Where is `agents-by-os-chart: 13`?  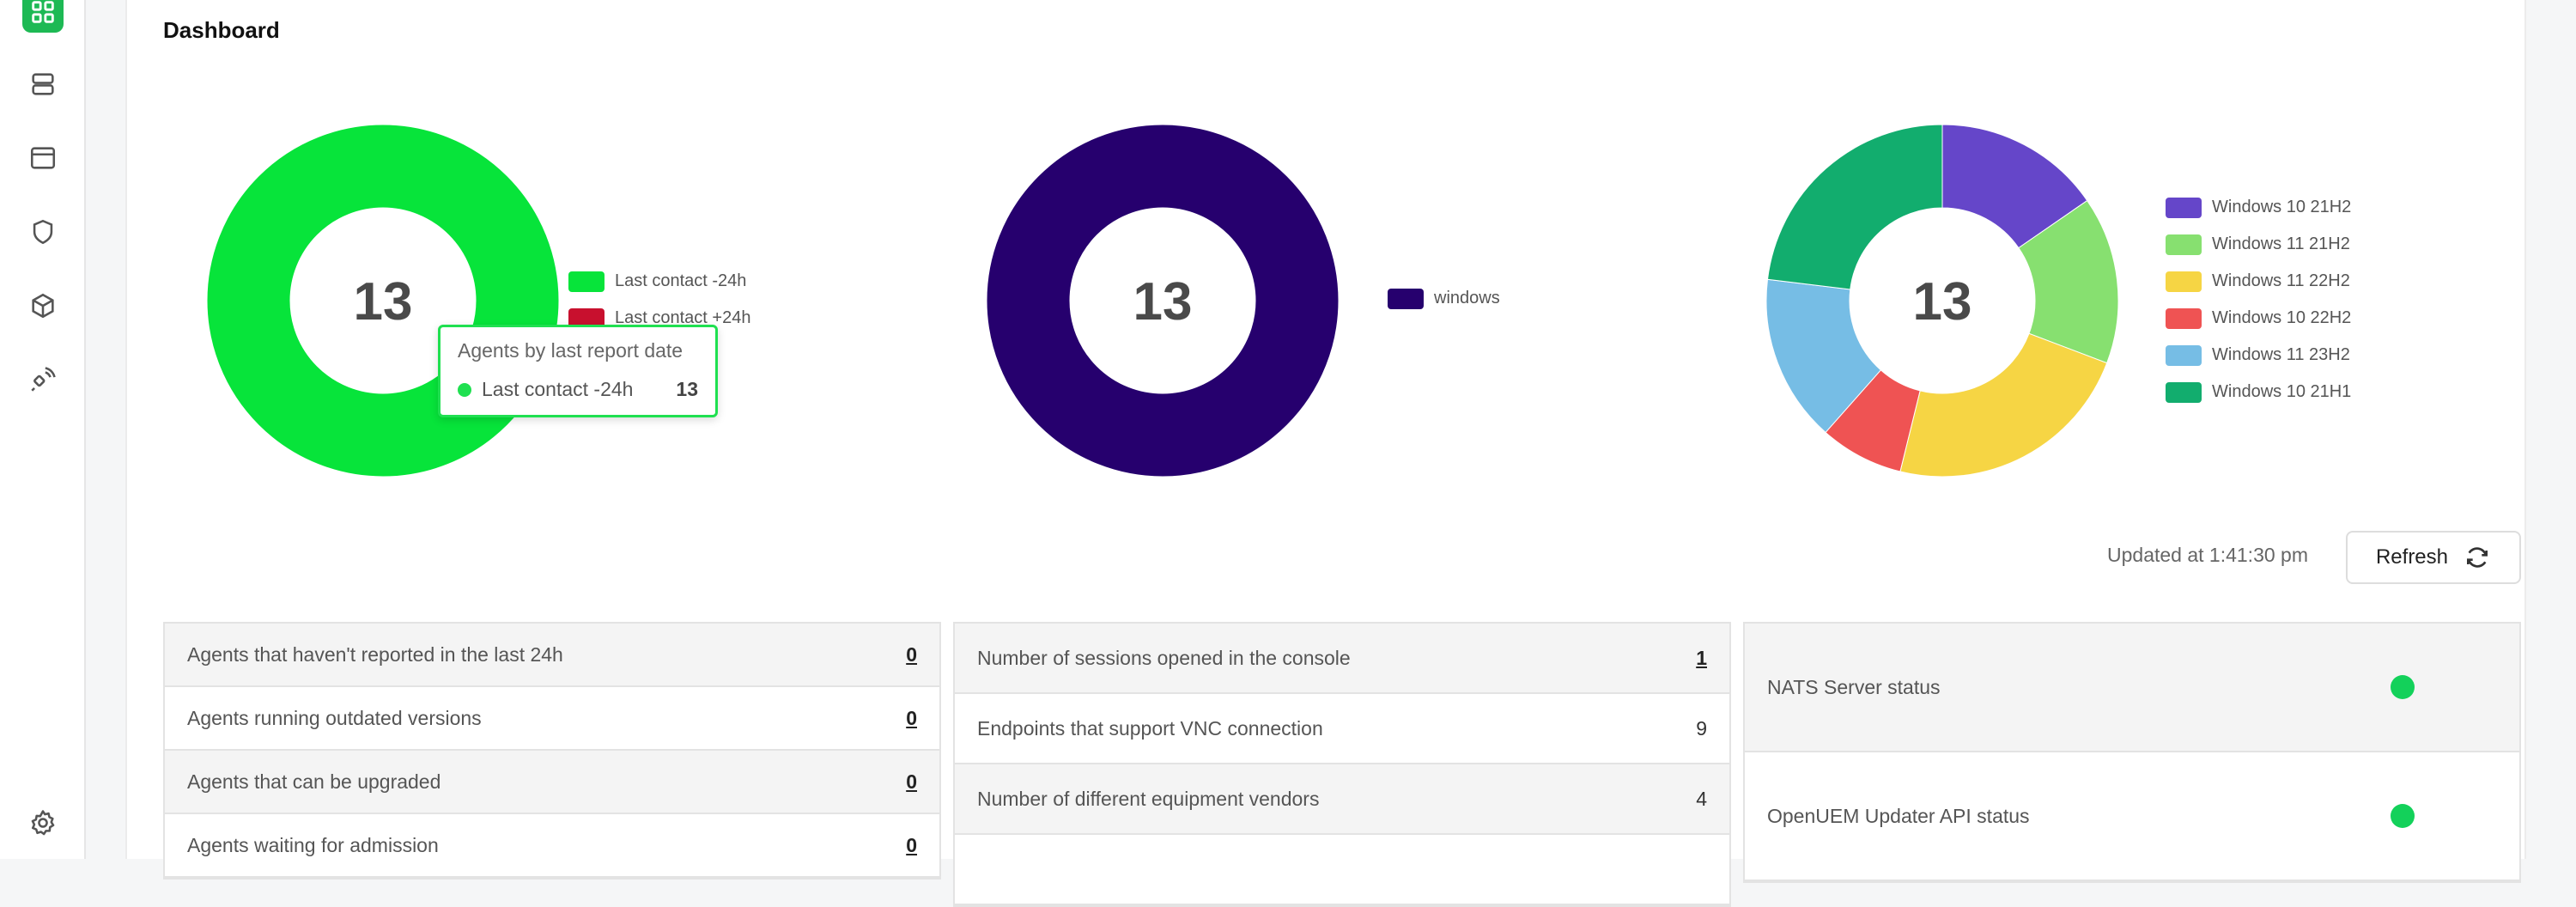
agents-by-os-chart: 13 is located at coordinates (1162, 303).